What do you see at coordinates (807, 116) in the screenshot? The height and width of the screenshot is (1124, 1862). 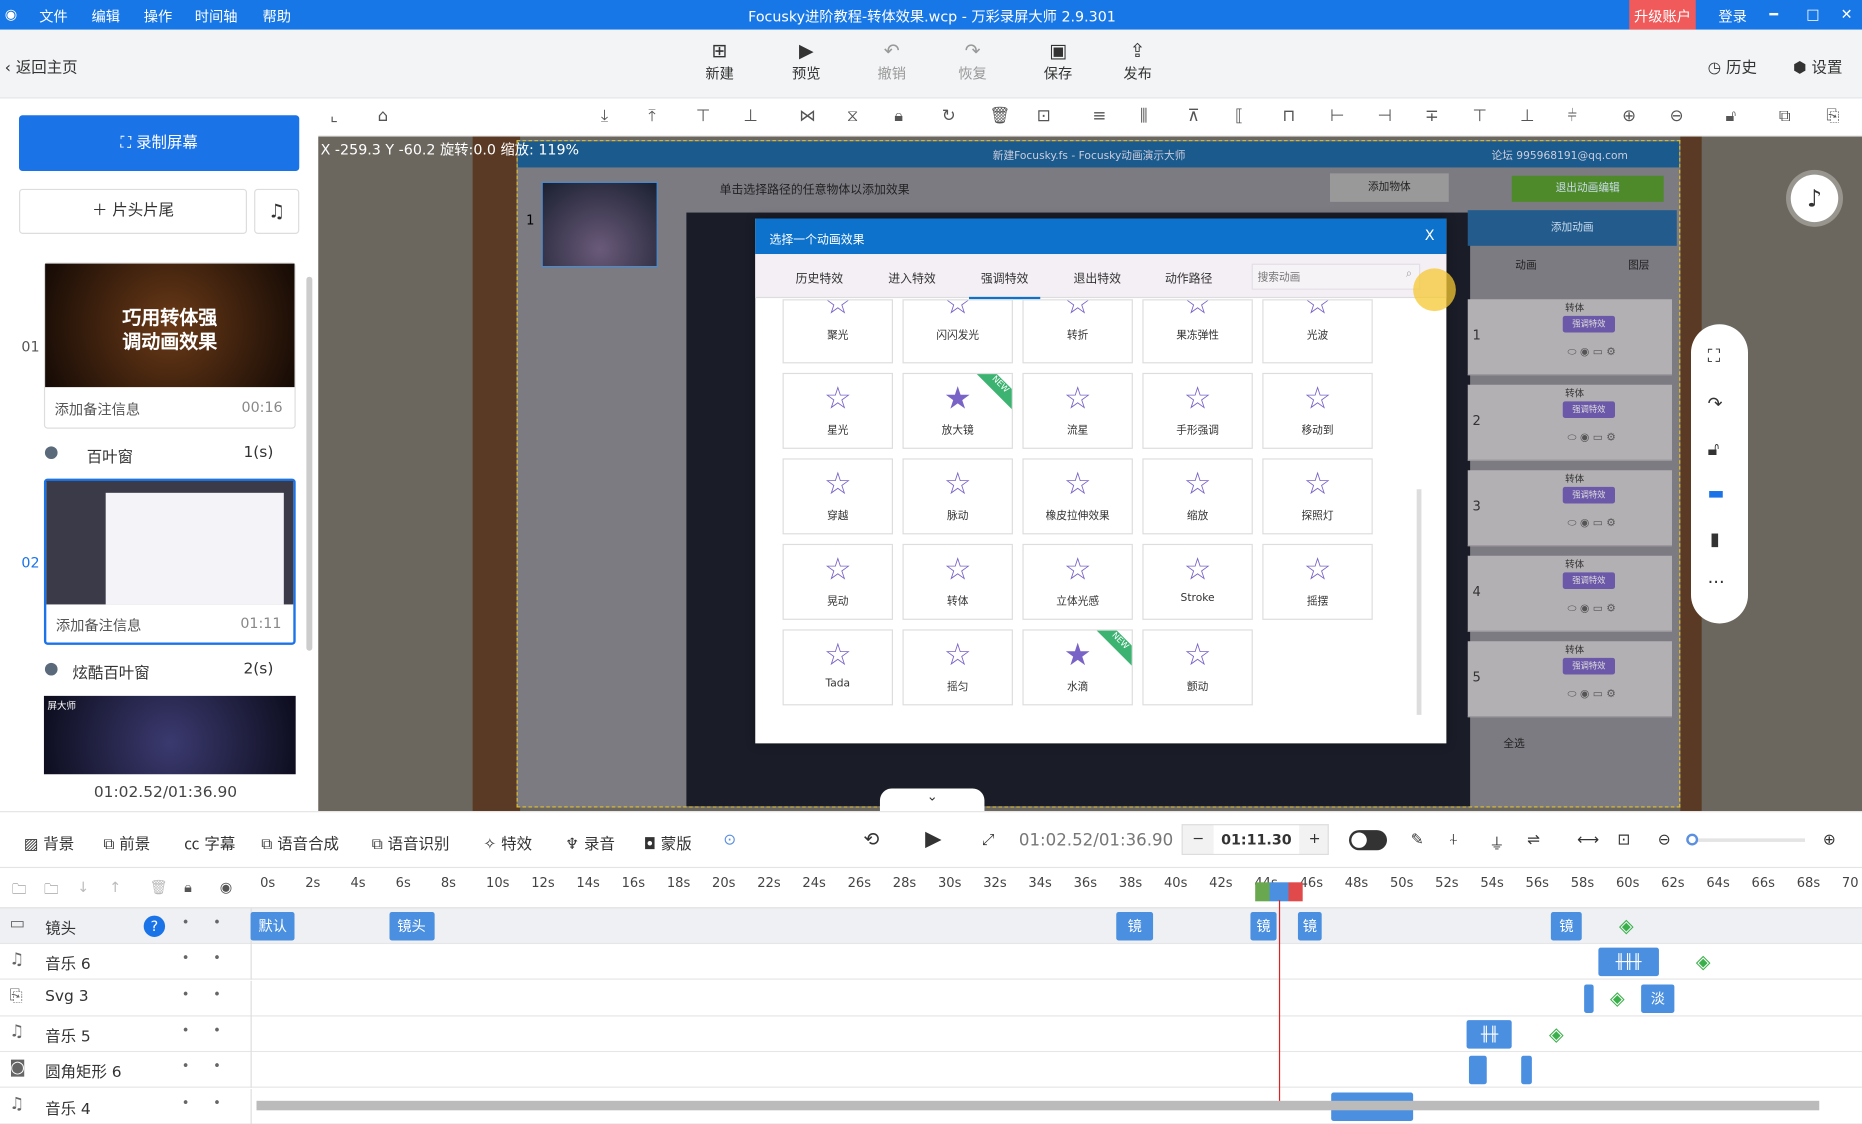 I see `flip-h-icon: ⋈` at bounding box center [807, 116].